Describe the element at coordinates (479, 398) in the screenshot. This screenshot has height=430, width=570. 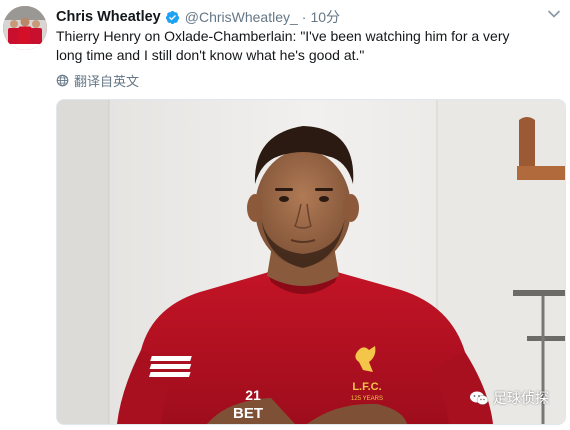
I see `wechat-icon` at that location.